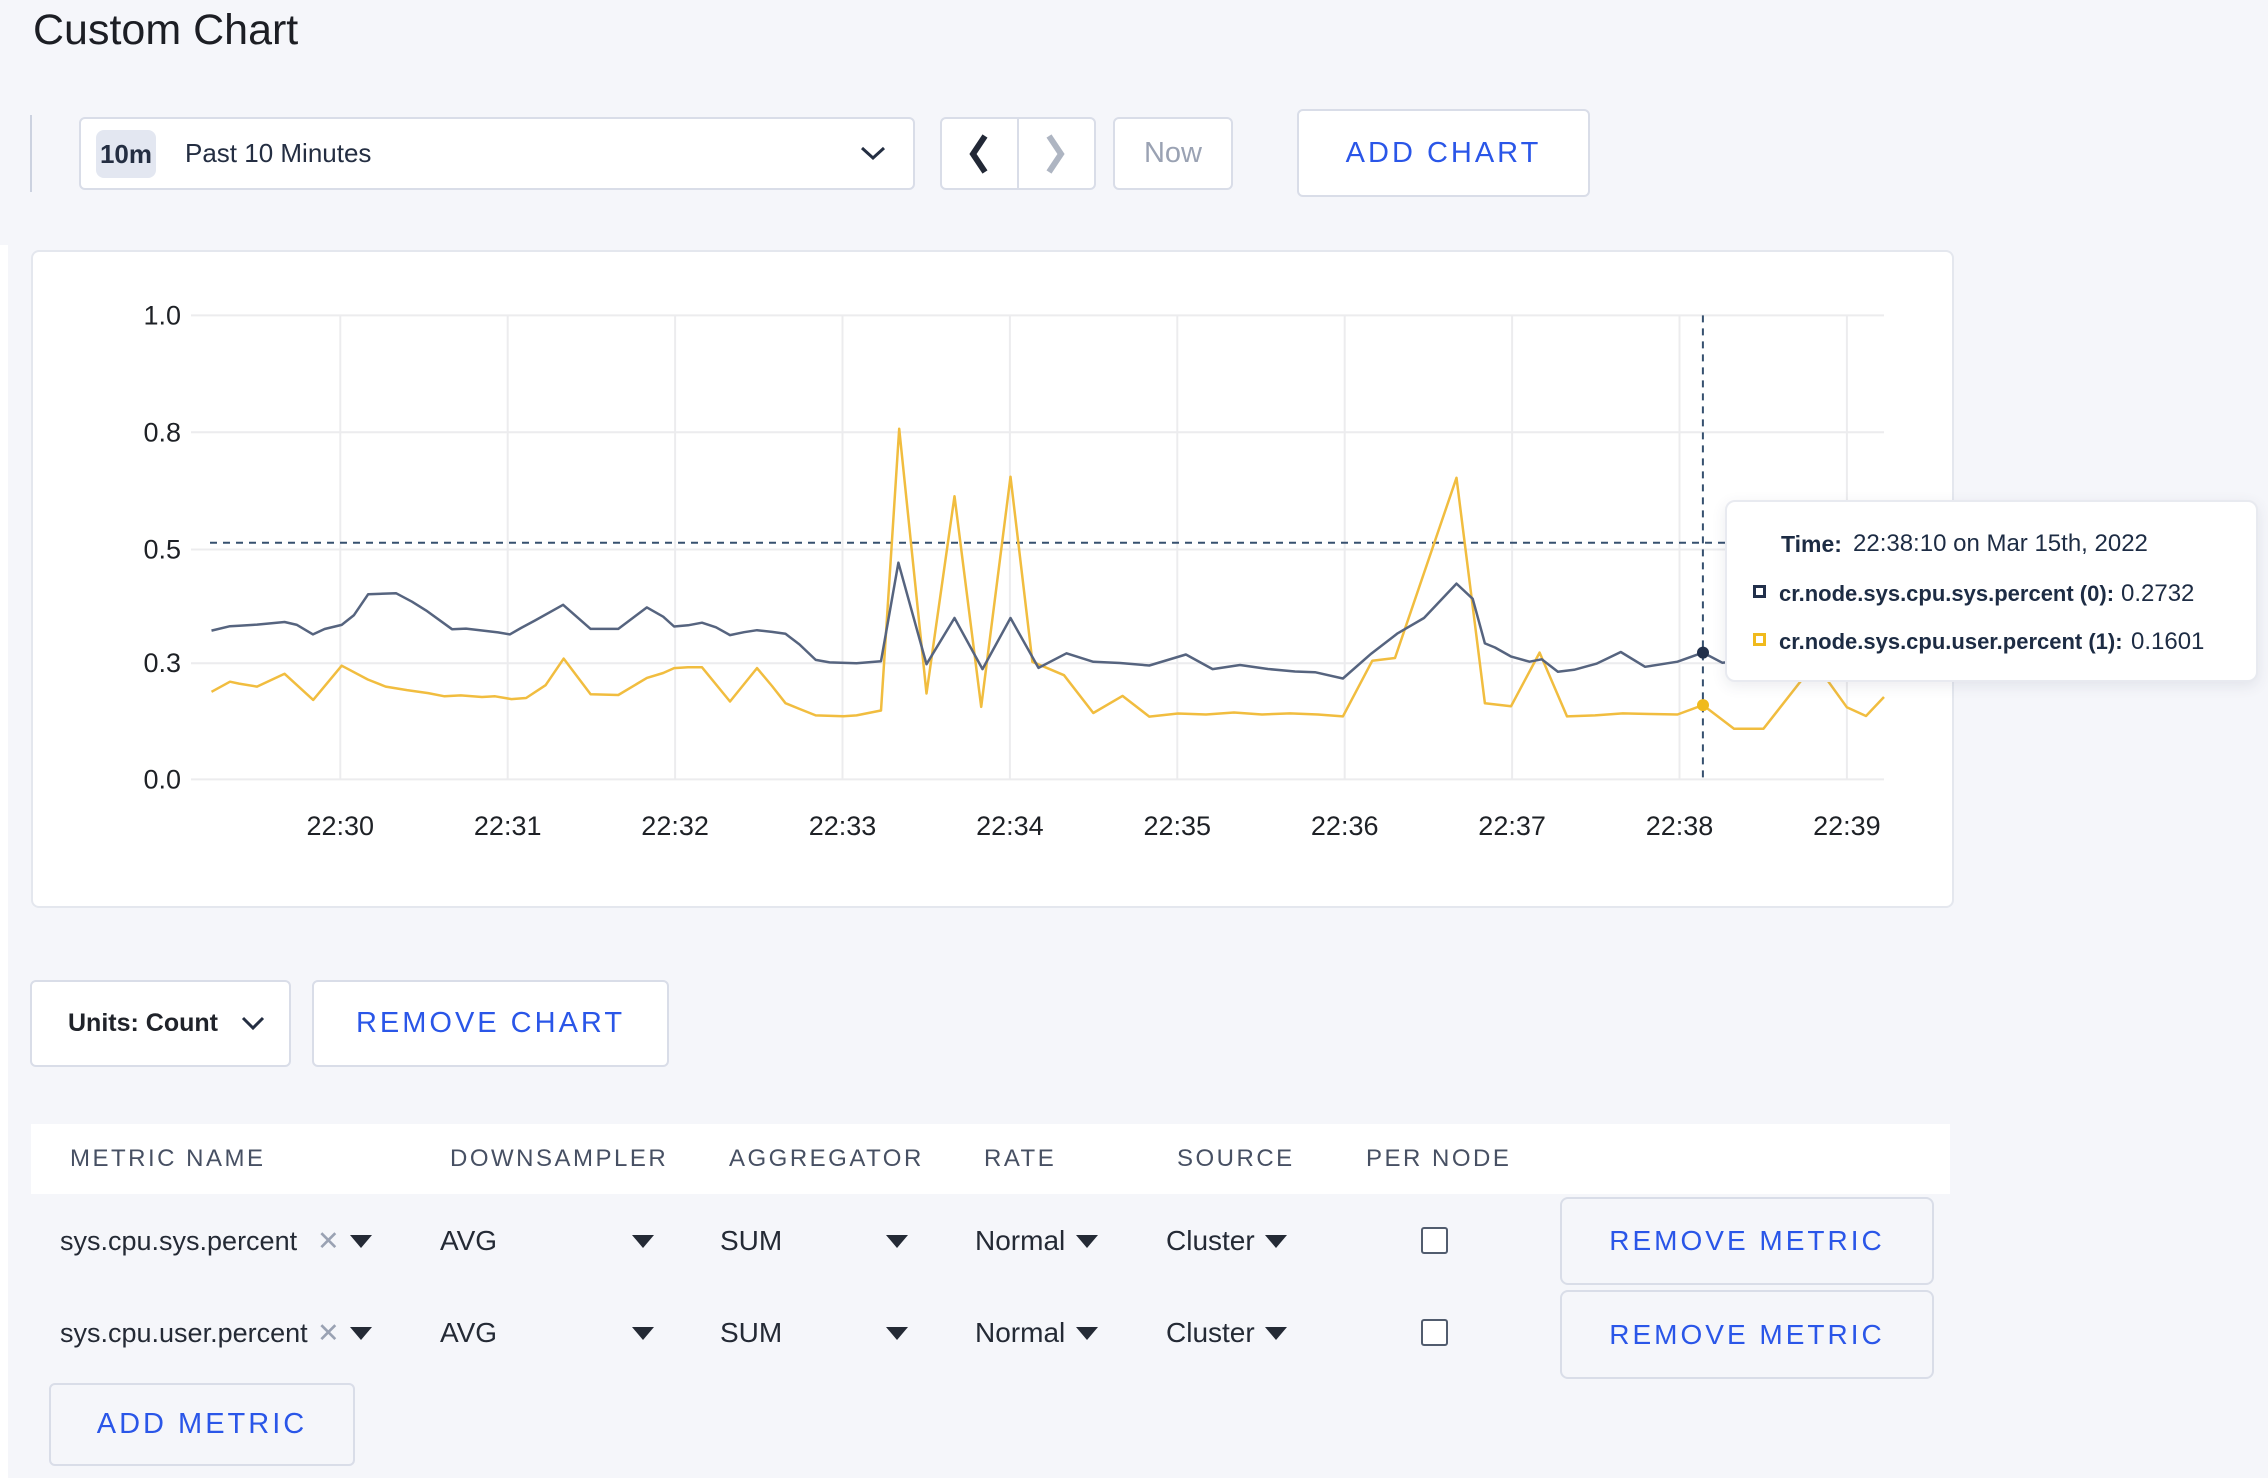 This screenshot has height=1478, width=2268. What do you see at coordinates (508, 826) in the screenshot?
I see `svg-text: 22:31` at bounding box center [508, 826].